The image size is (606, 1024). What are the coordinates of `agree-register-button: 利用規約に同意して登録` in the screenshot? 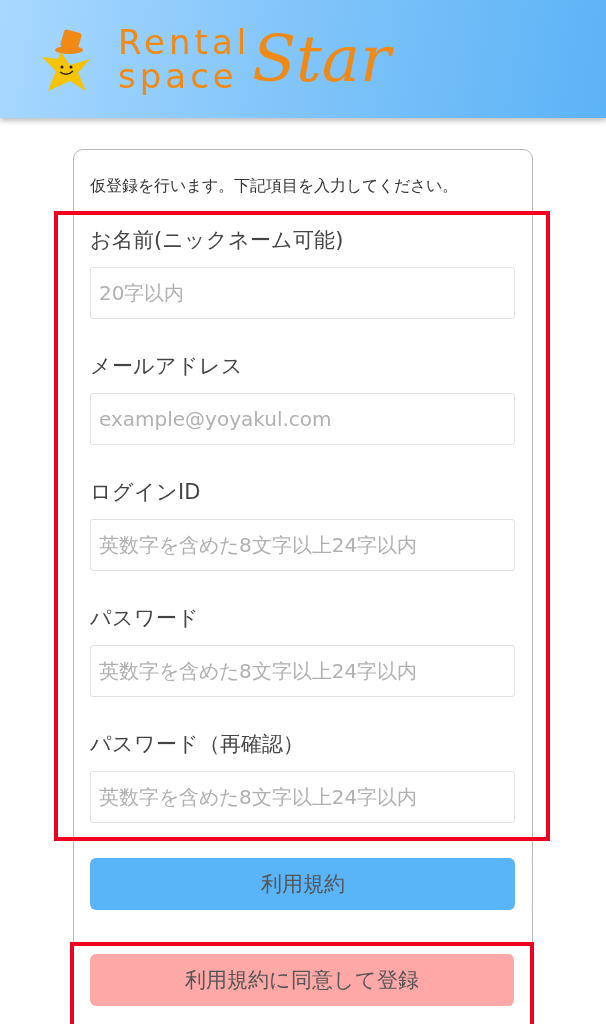 It's located at (302, 979).